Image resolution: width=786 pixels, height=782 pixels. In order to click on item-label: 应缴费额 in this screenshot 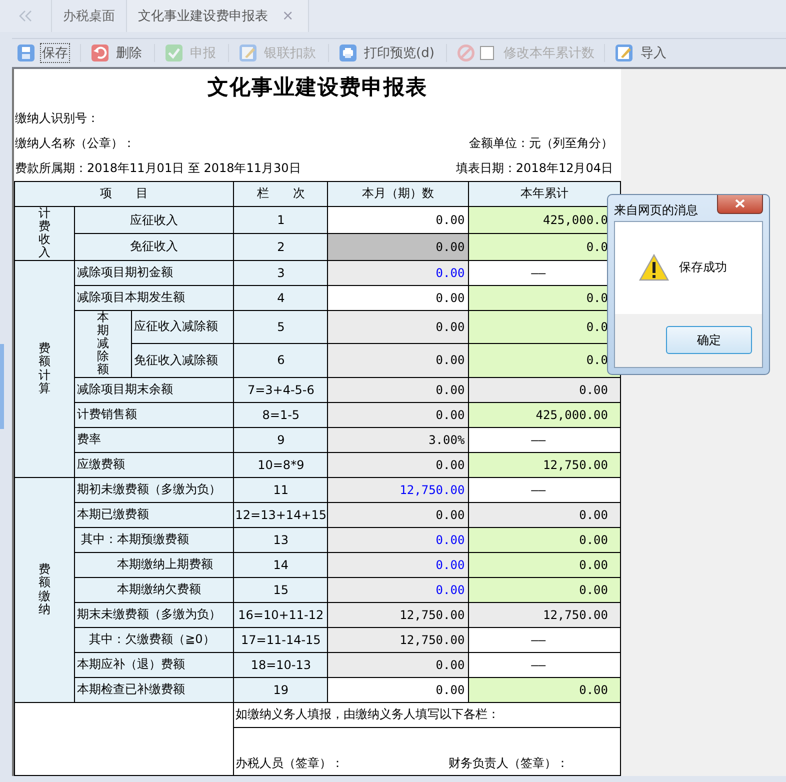, I will do `click(101, 464)`.